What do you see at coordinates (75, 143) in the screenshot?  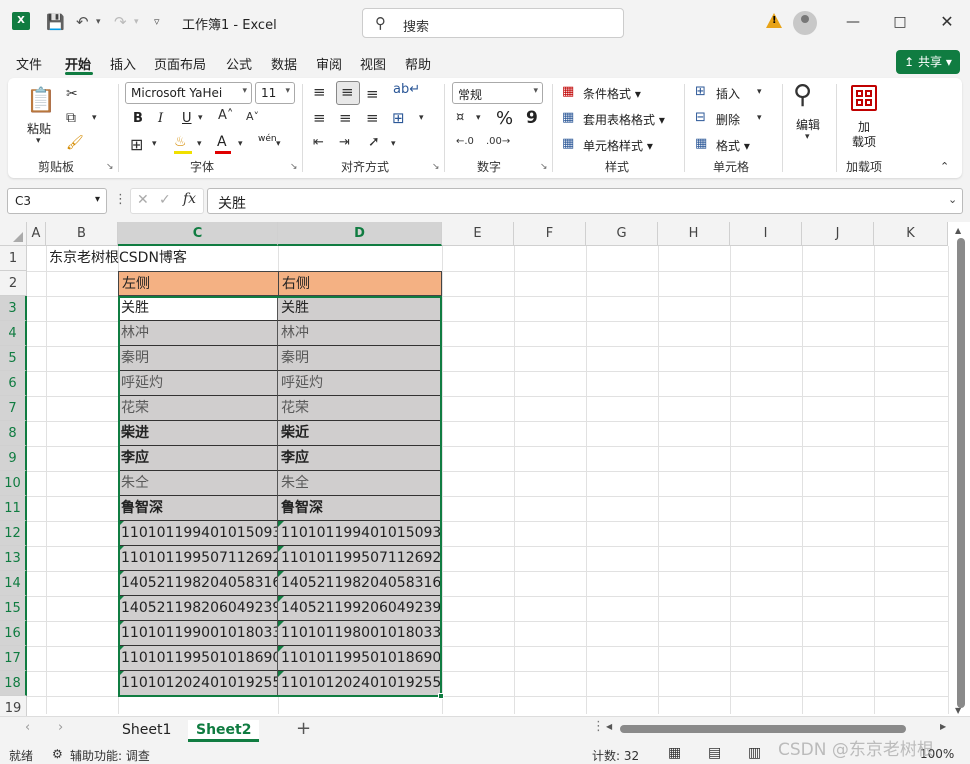 I see `format-painter-icon: 🖌` at bounding box center [75, 143].